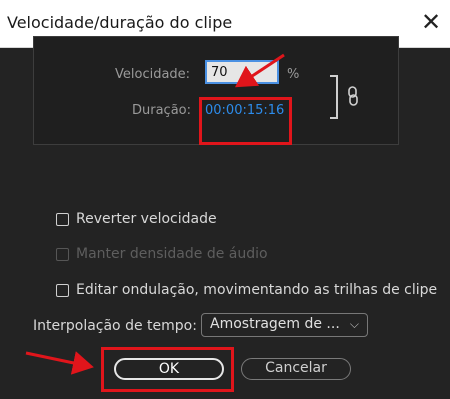 This screenshot has width=450, height=399. I want to click on reverse-speed-label: Reverter velocidade, so click(146, 219).